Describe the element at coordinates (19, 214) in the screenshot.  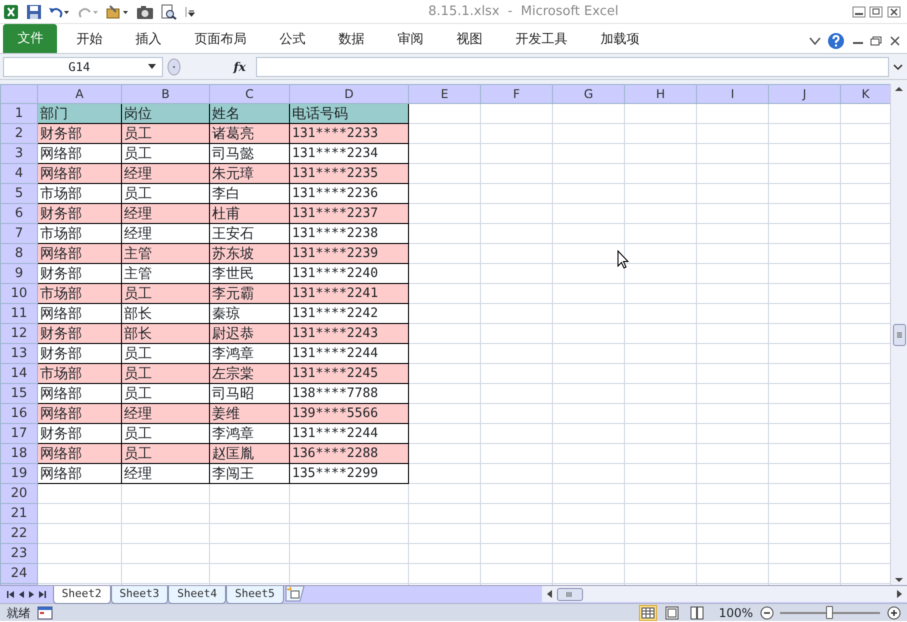
I see `row-header: 6` at that location.